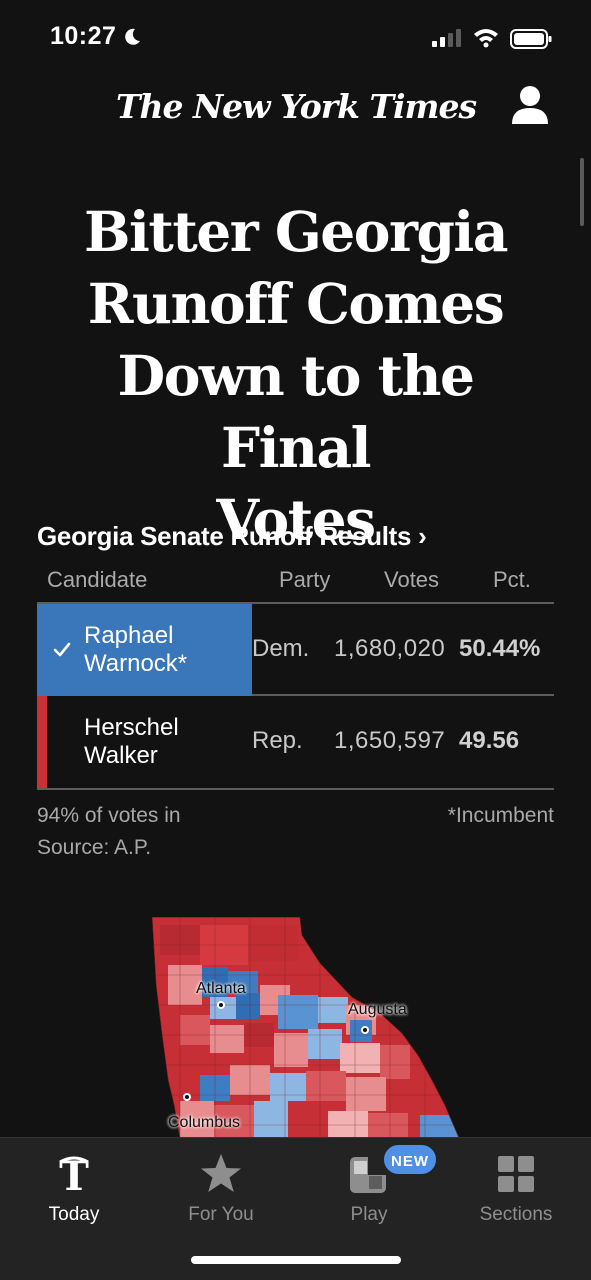 This screenshot has height=1280, width=591. I want to click on header-pct: Pct., so click(512, 579).